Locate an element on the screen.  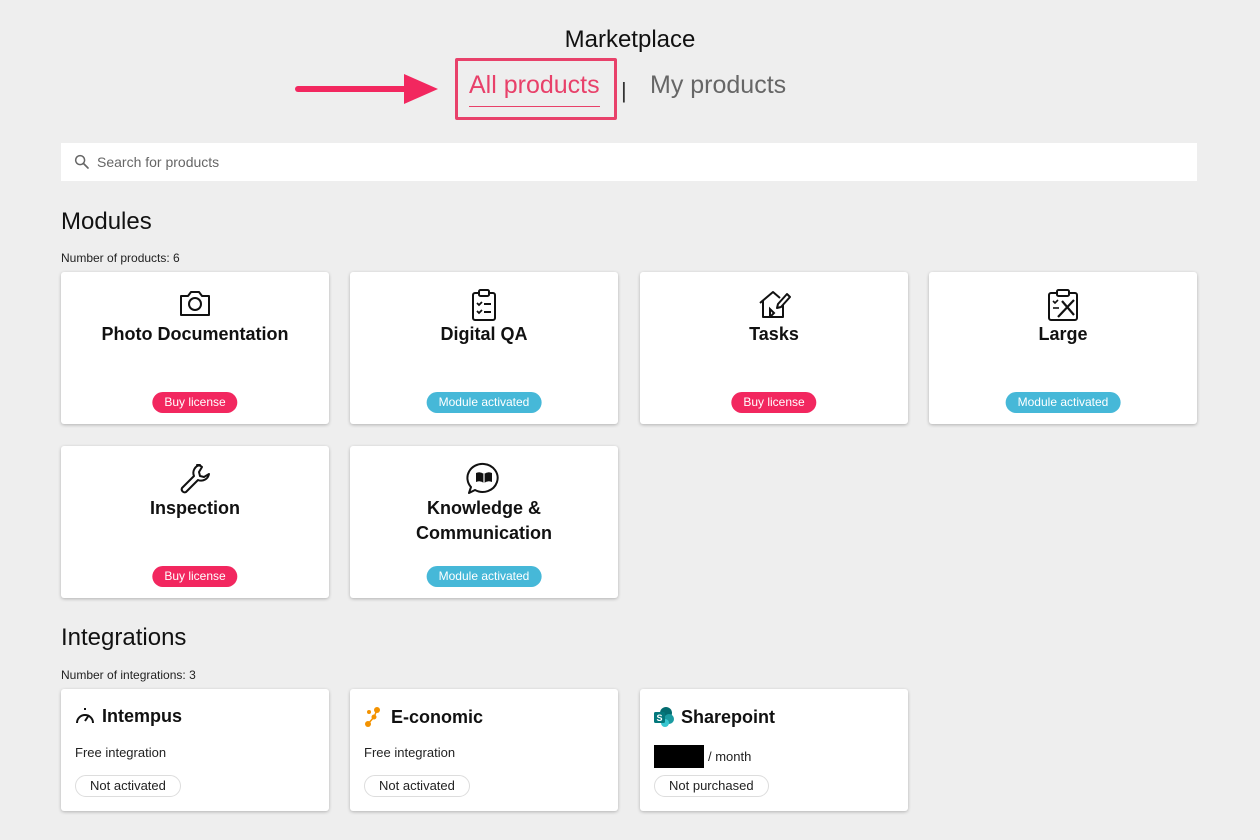
sharepoint-logo-icon: S is located at coordinates (664, 717).